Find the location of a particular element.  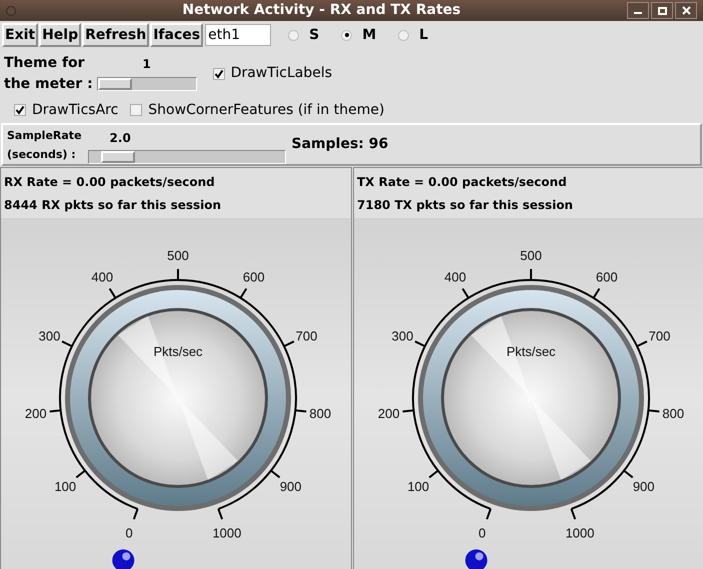

maximize-button is located at coordinates (662, 10).